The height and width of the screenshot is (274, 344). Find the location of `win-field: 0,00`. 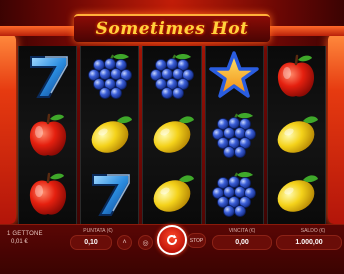

win-field: 0,00 is located at coordinates (242, 242).